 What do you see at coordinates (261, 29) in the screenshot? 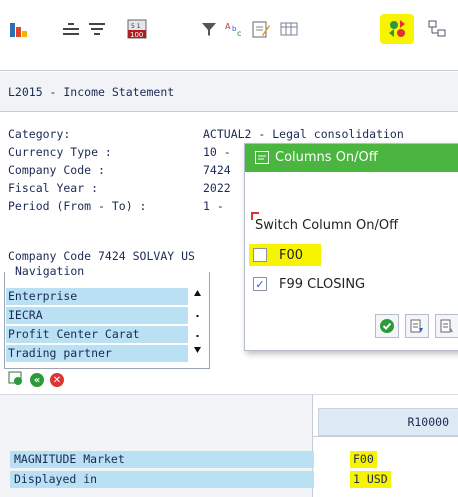
I see `edit-document-icon` at bounding box center [261, 29].